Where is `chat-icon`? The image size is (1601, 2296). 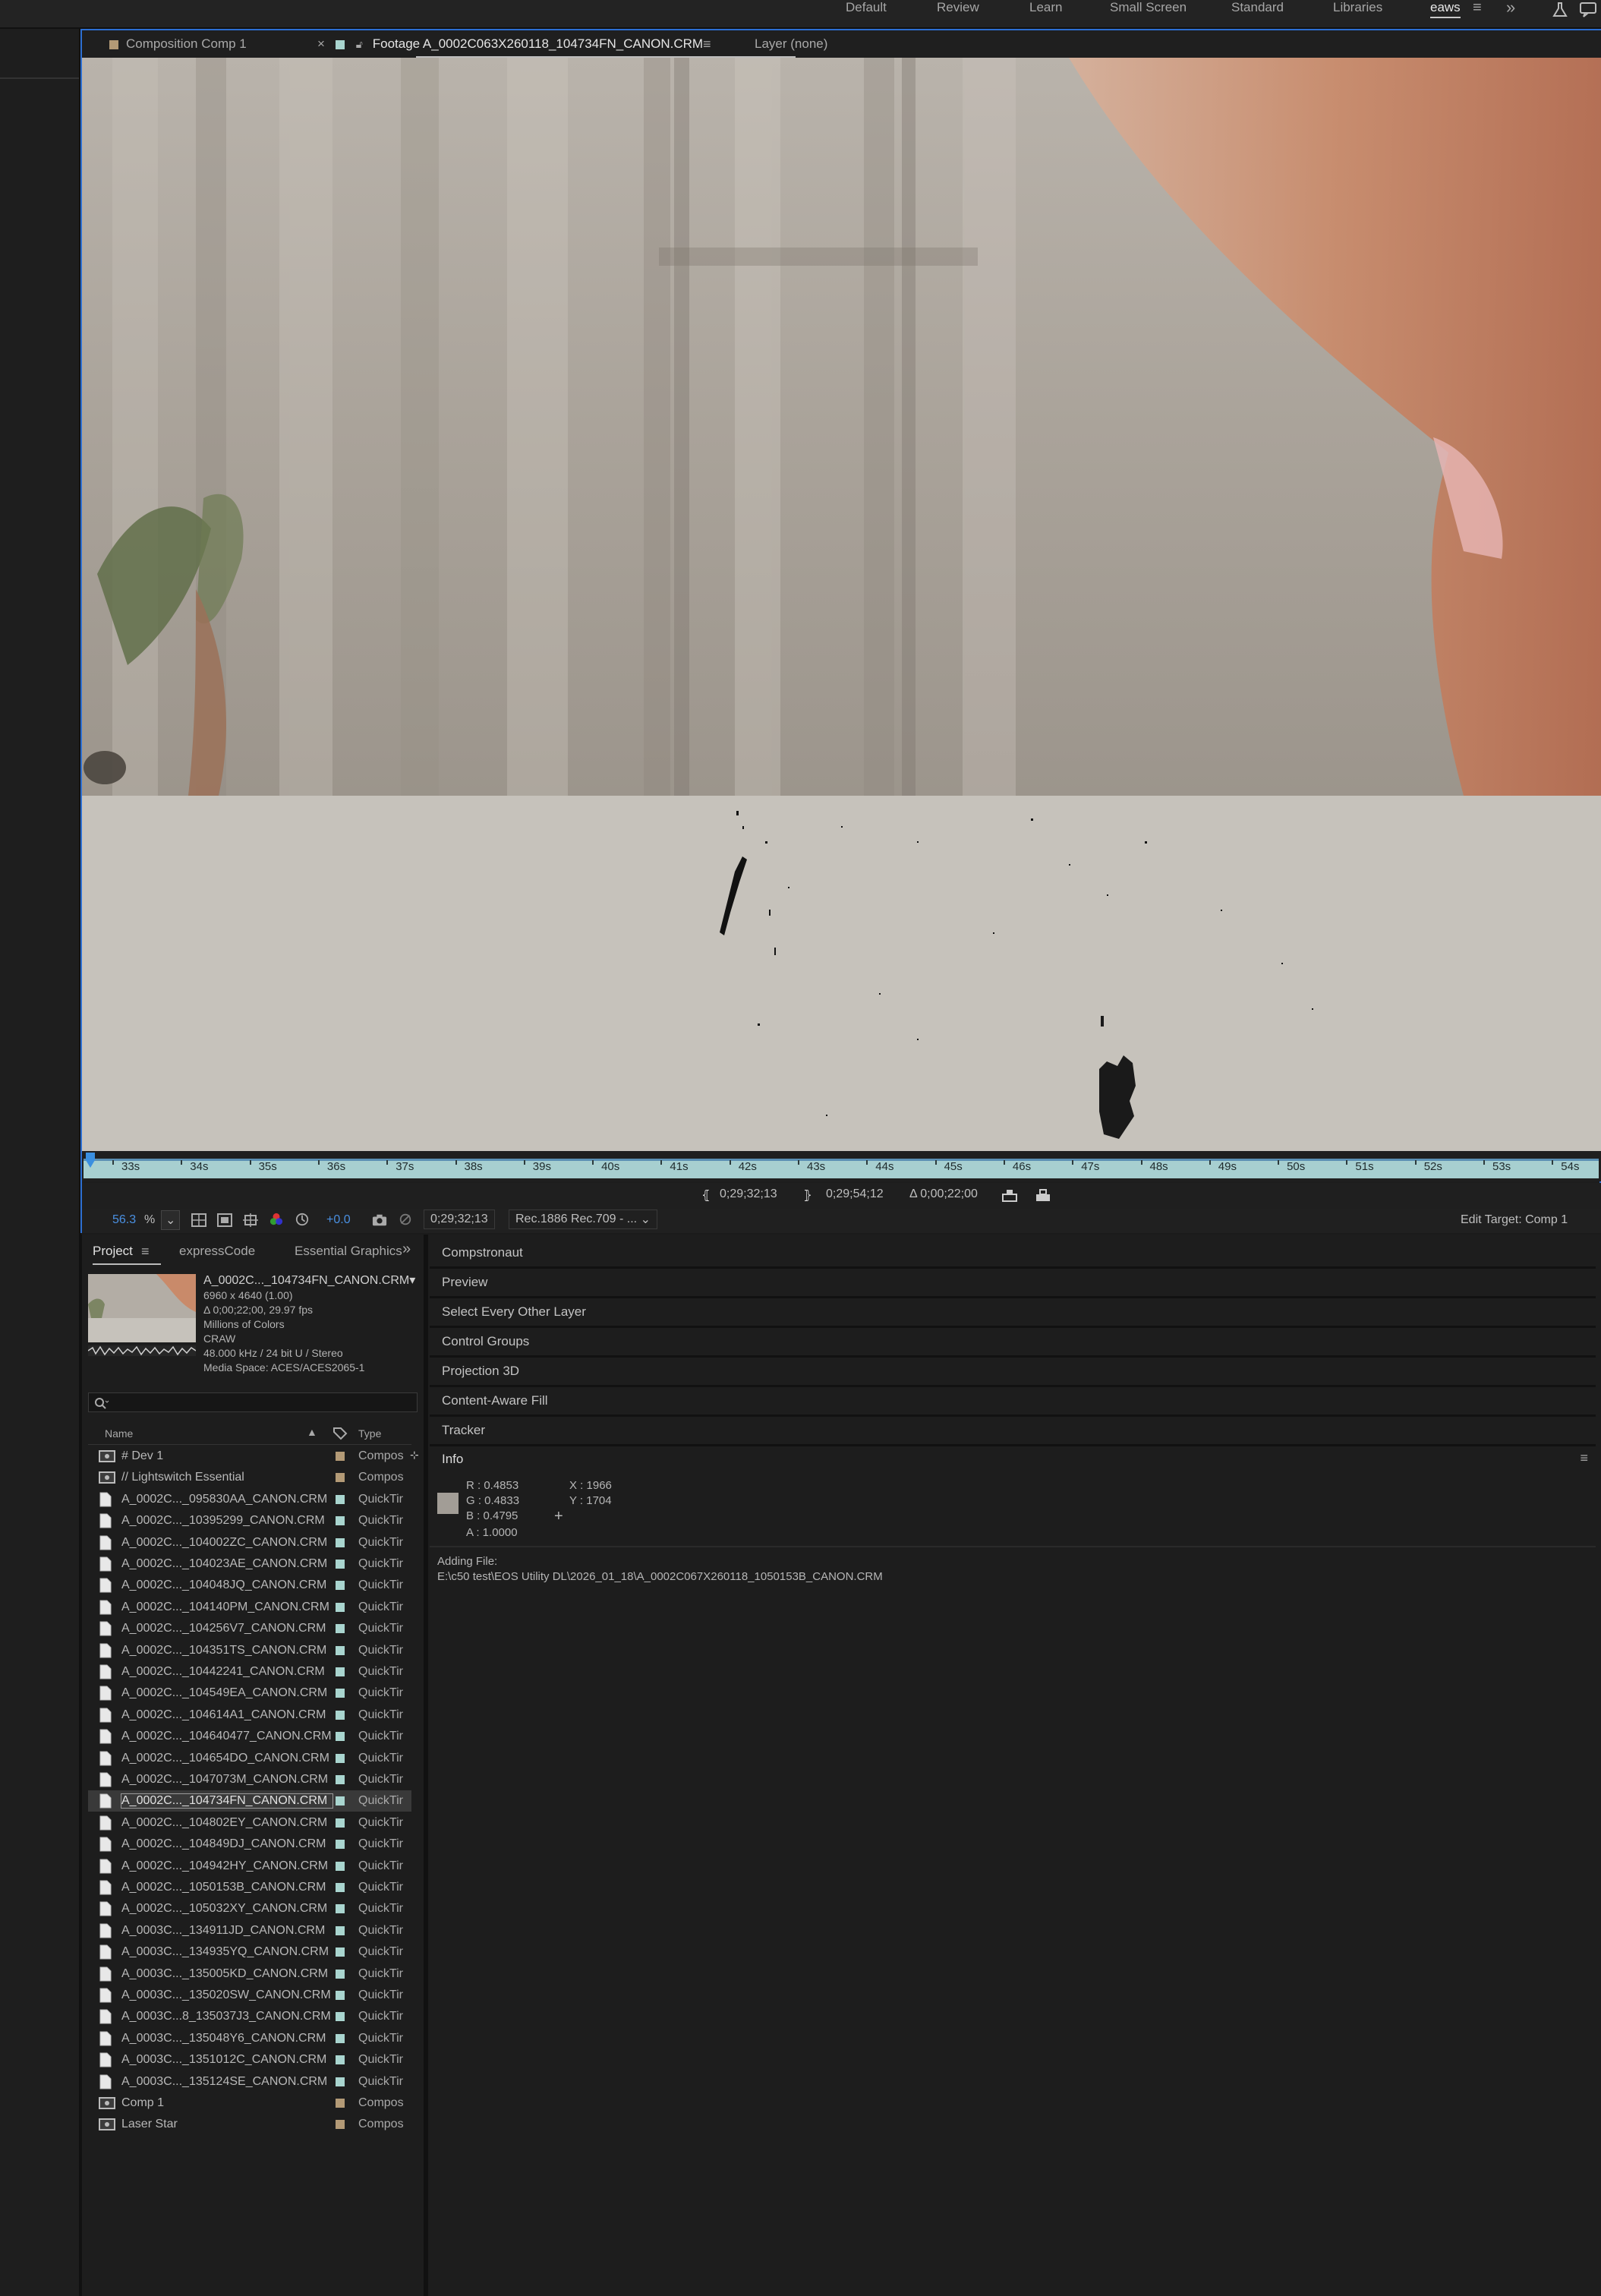 chat-icon is located at coordinates (1589, 10).